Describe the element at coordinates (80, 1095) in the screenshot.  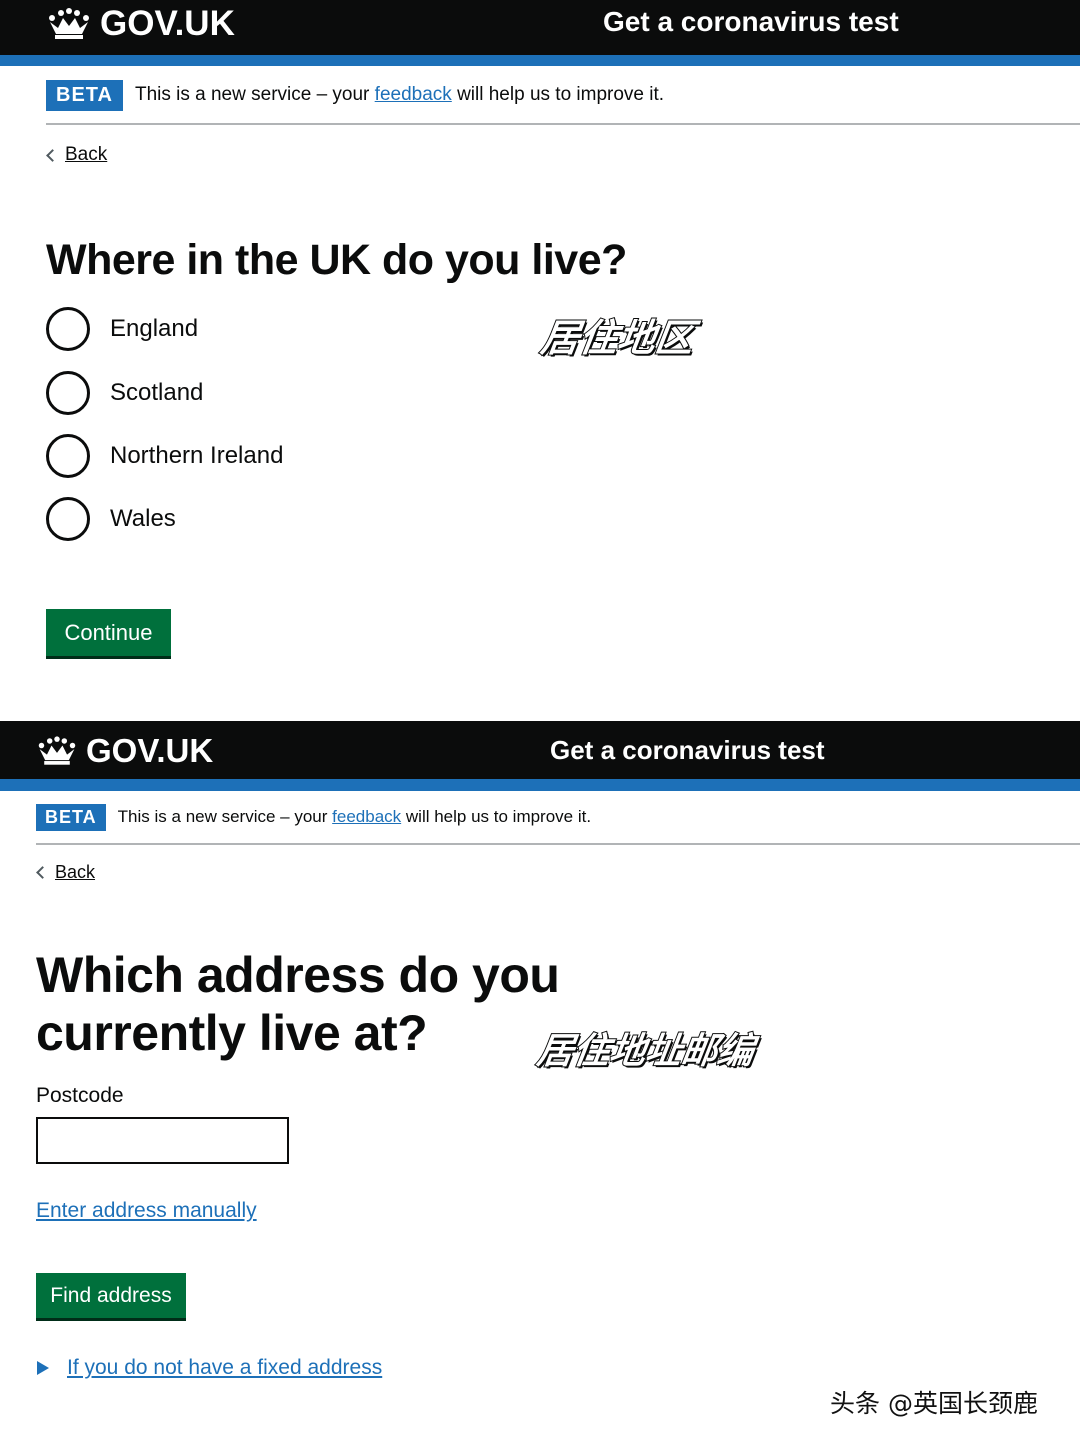
I see `postcode-label: Postcode` at that location.